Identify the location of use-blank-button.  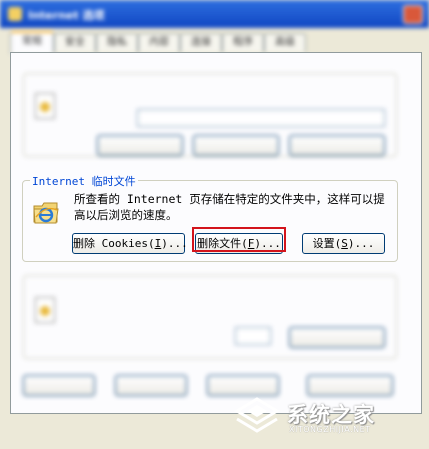
(337, 145).